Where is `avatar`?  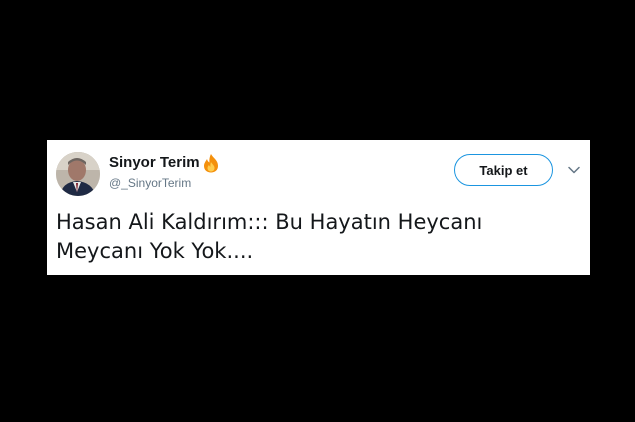
avatar is located at coordinates (78, 174).